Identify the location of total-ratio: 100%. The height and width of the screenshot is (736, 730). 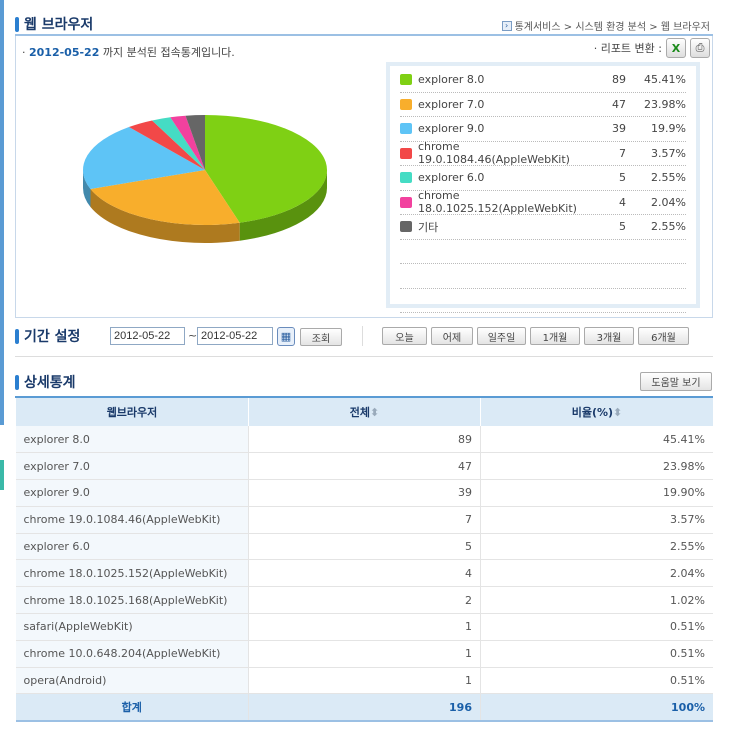
(596, 707).